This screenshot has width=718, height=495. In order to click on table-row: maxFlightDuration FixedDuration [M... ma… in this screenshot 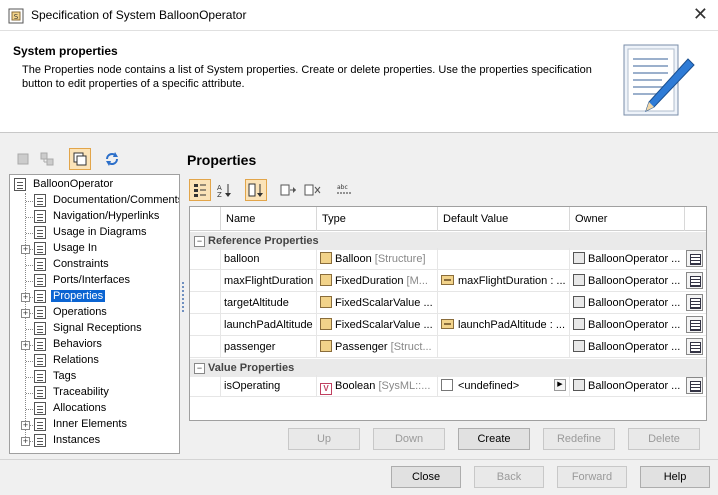, I will do `click(448, 281)`.